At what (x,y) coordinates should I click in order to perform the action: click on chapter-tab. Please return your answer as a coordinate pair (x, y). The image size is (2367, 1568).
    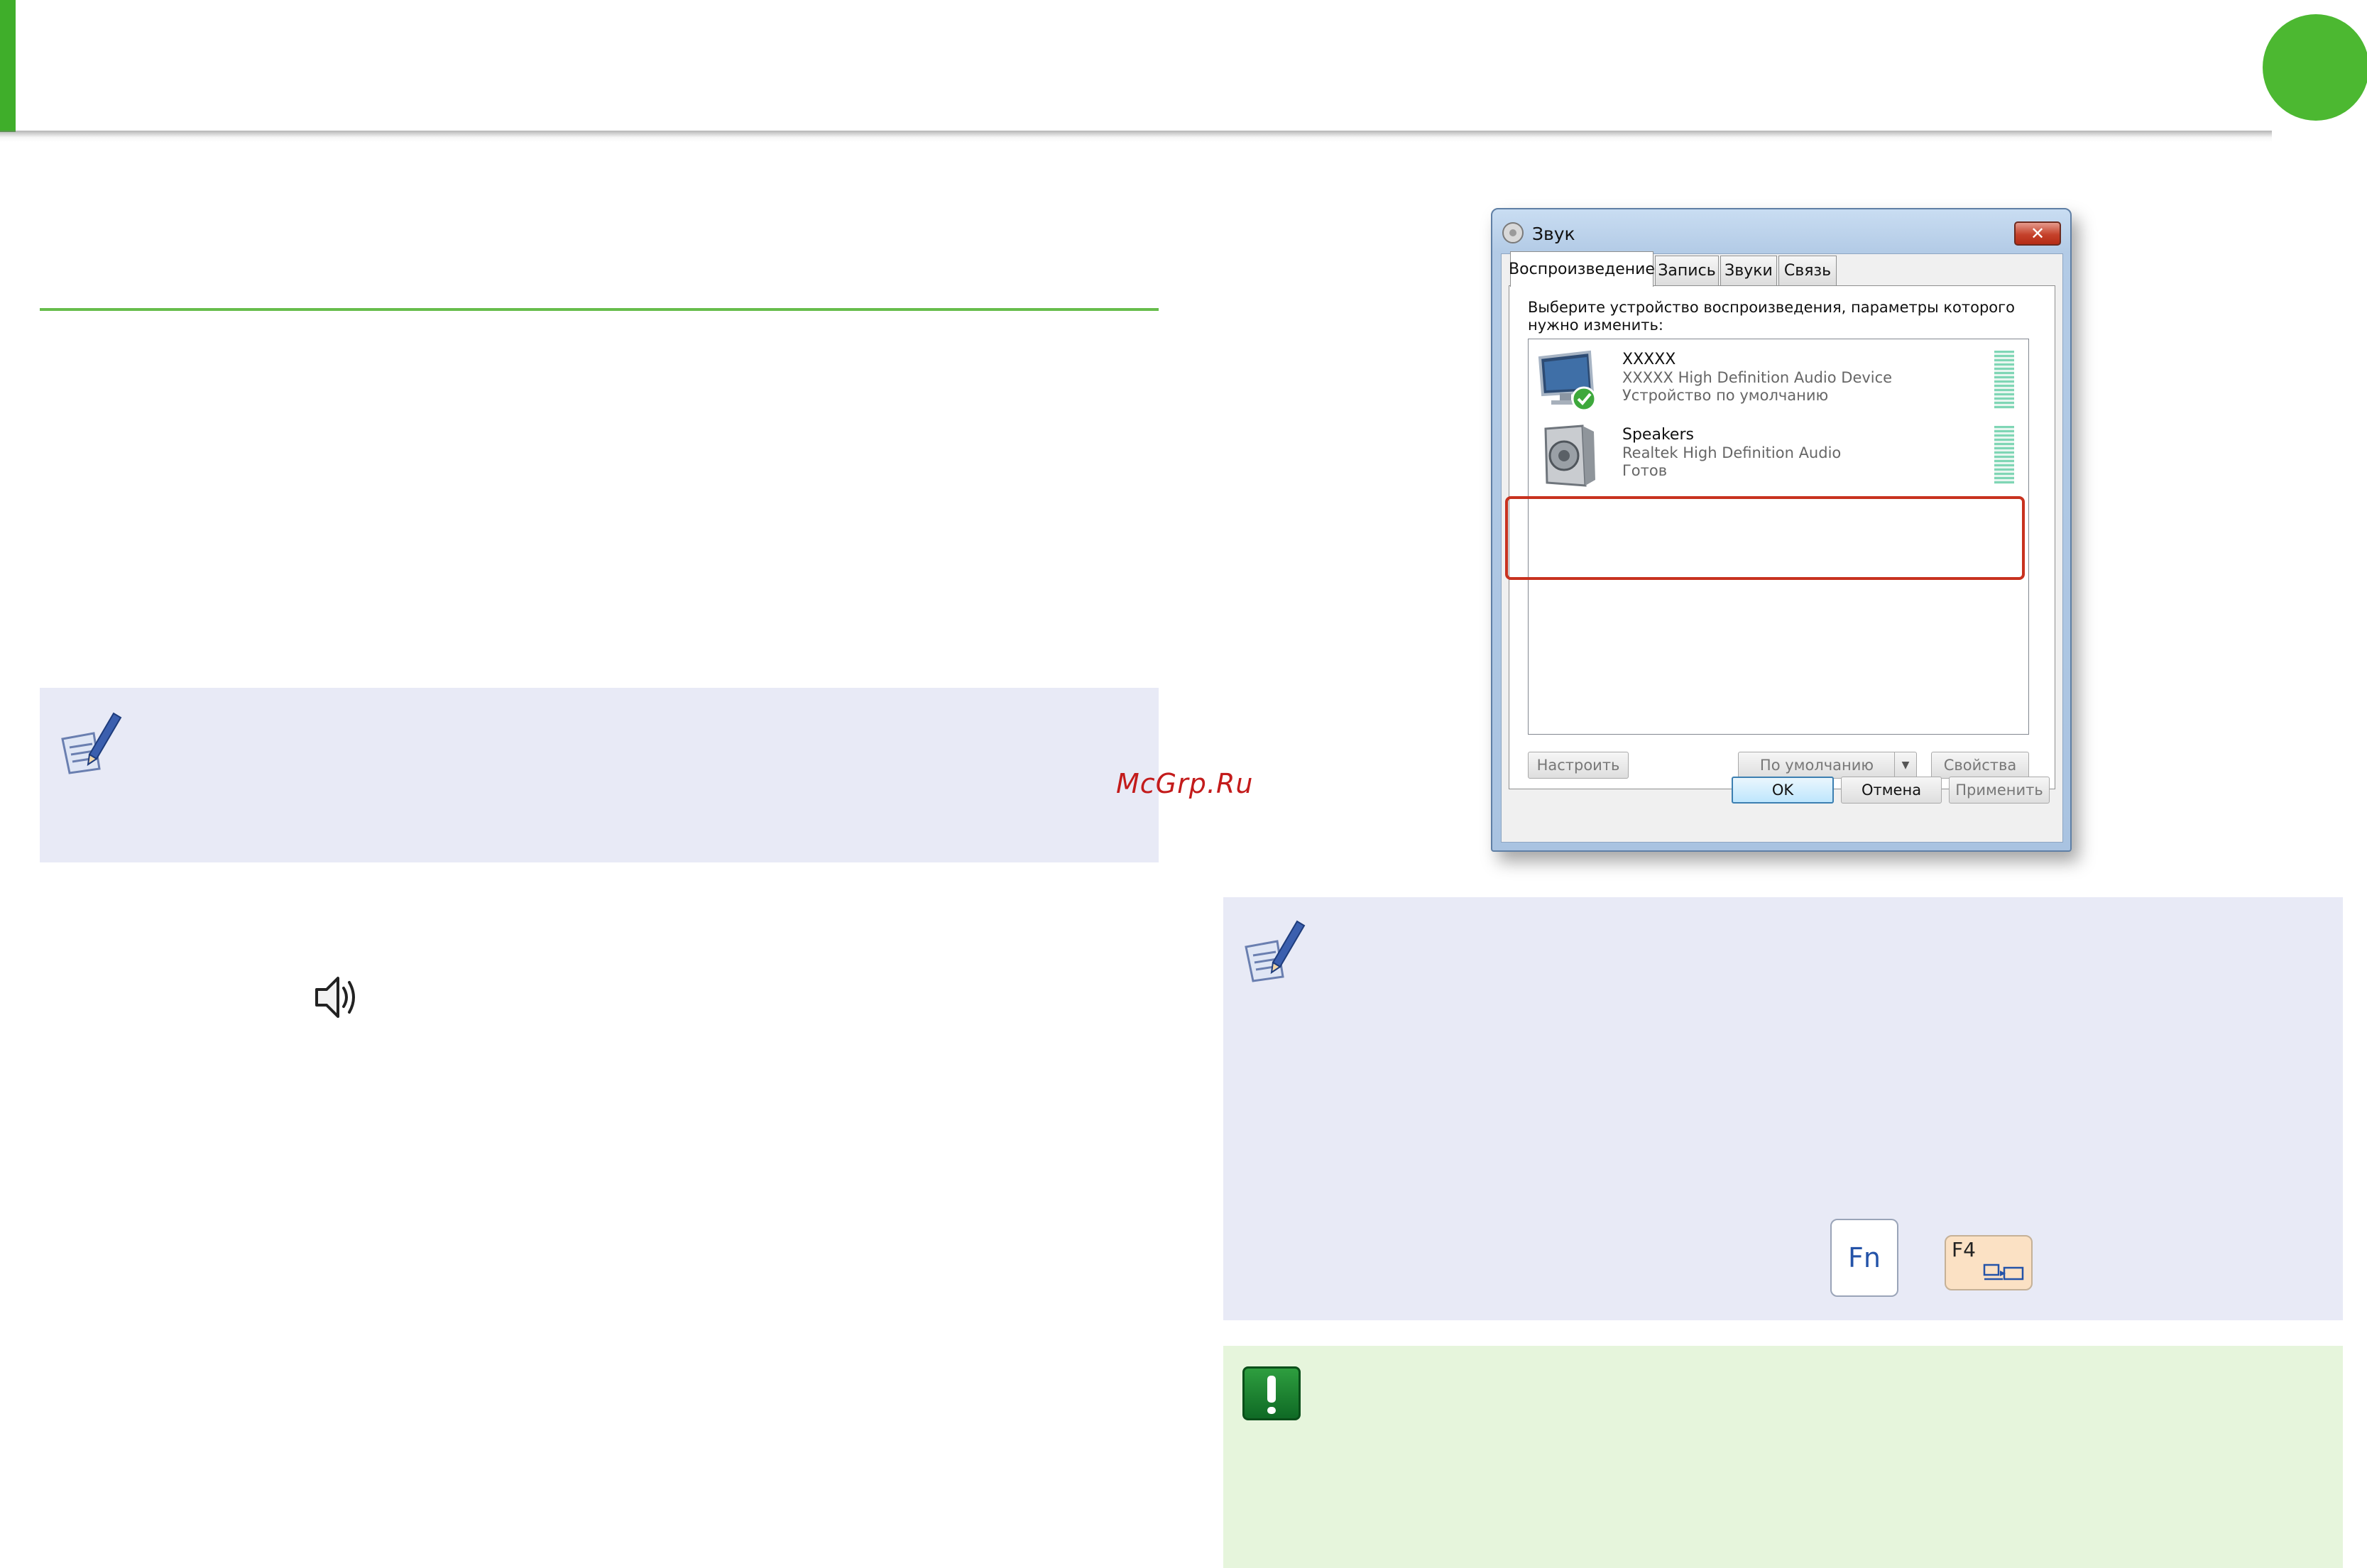
    Looking at the image, I should click on (8, 66).